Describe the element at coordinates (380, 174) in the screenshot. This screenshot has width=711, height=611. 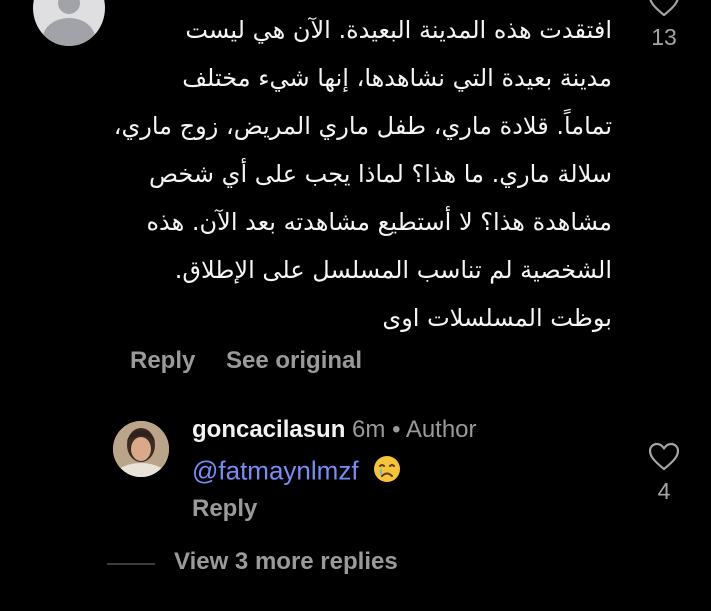
I see `comment-line: سلالة ماري. ما هذا؟ لماذا يجب على أي شخص` at that location.